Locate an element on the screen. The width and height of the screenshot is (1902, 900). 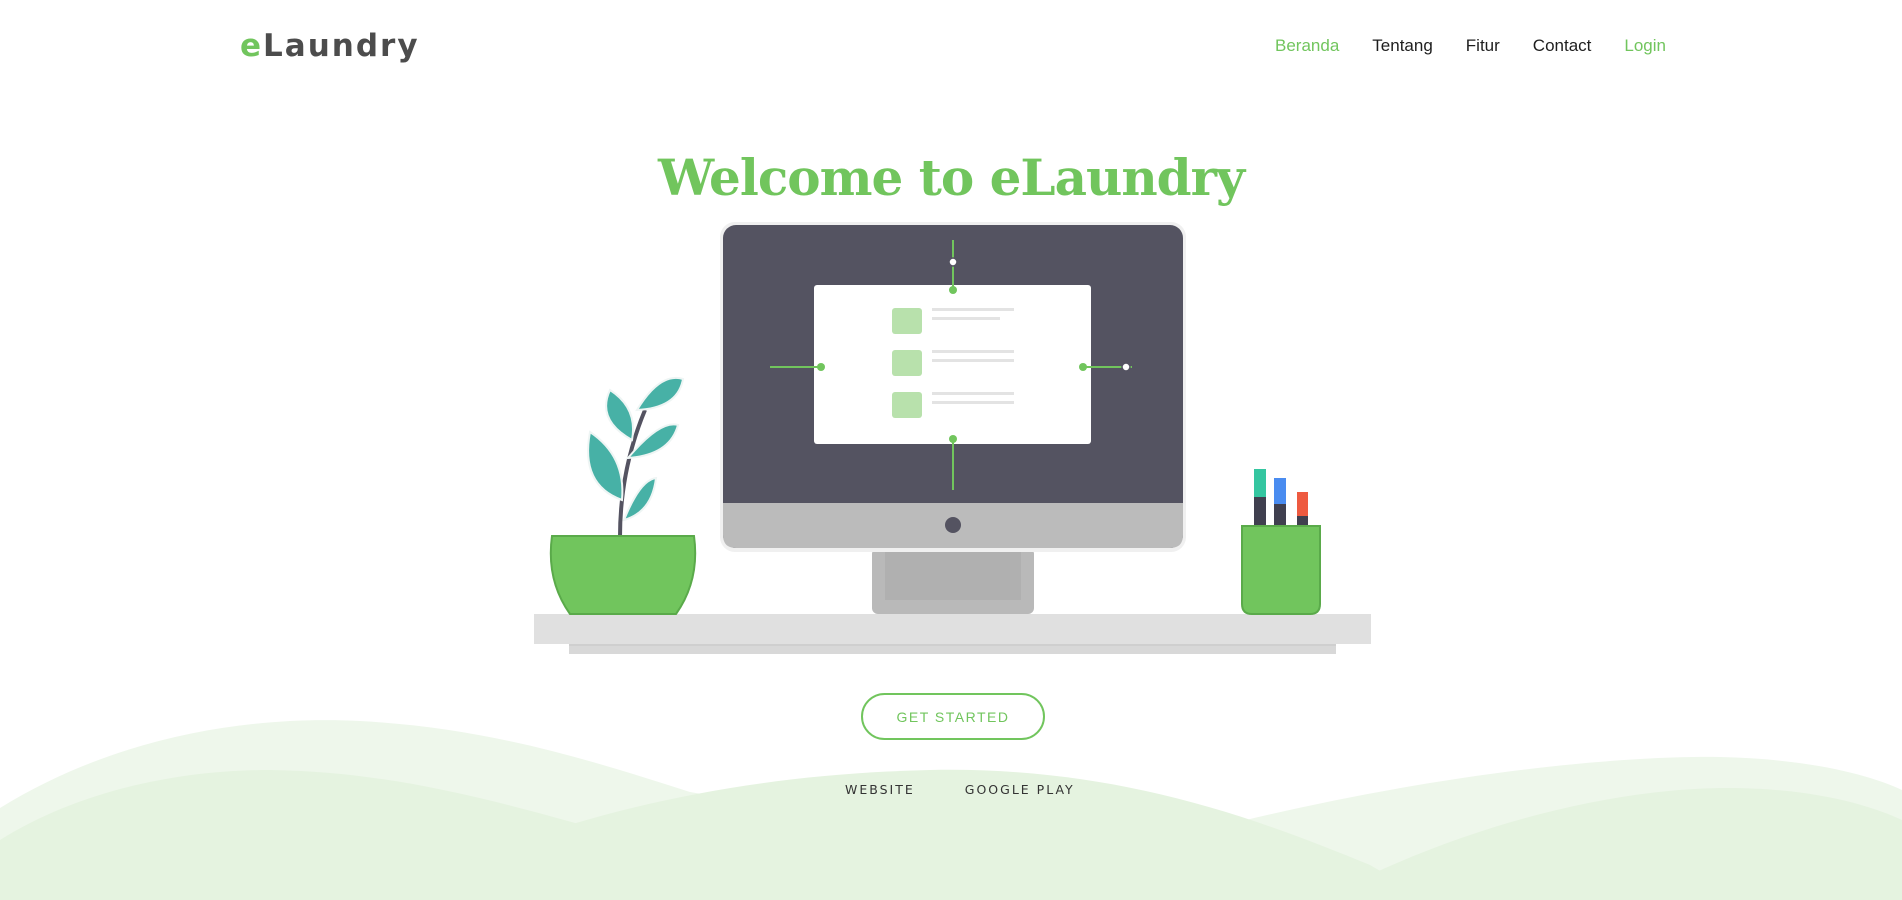
nav-menu: Beranda Tentang Fitur Contact Login is located at coordinates (1470, 46).